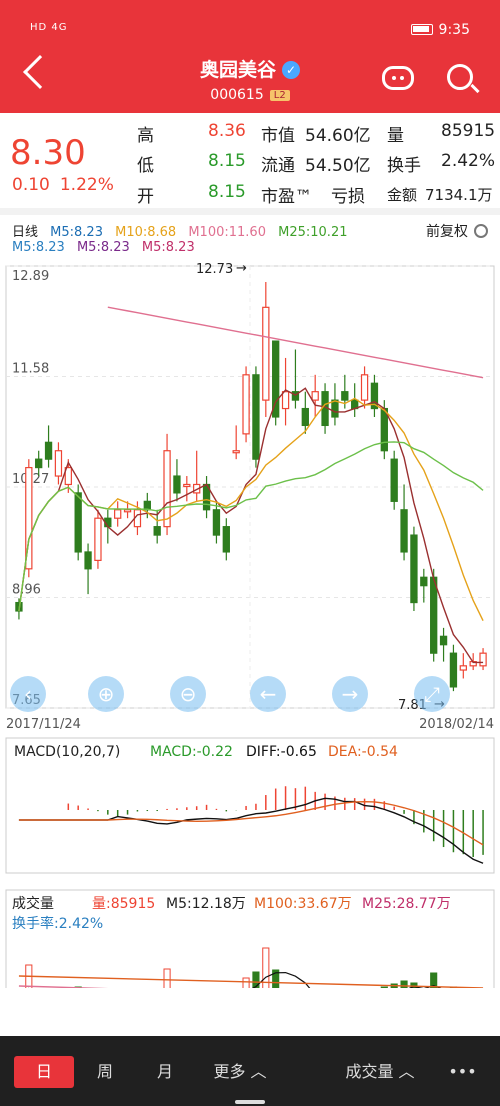  I want to click on search-icon, so click(460, 77).